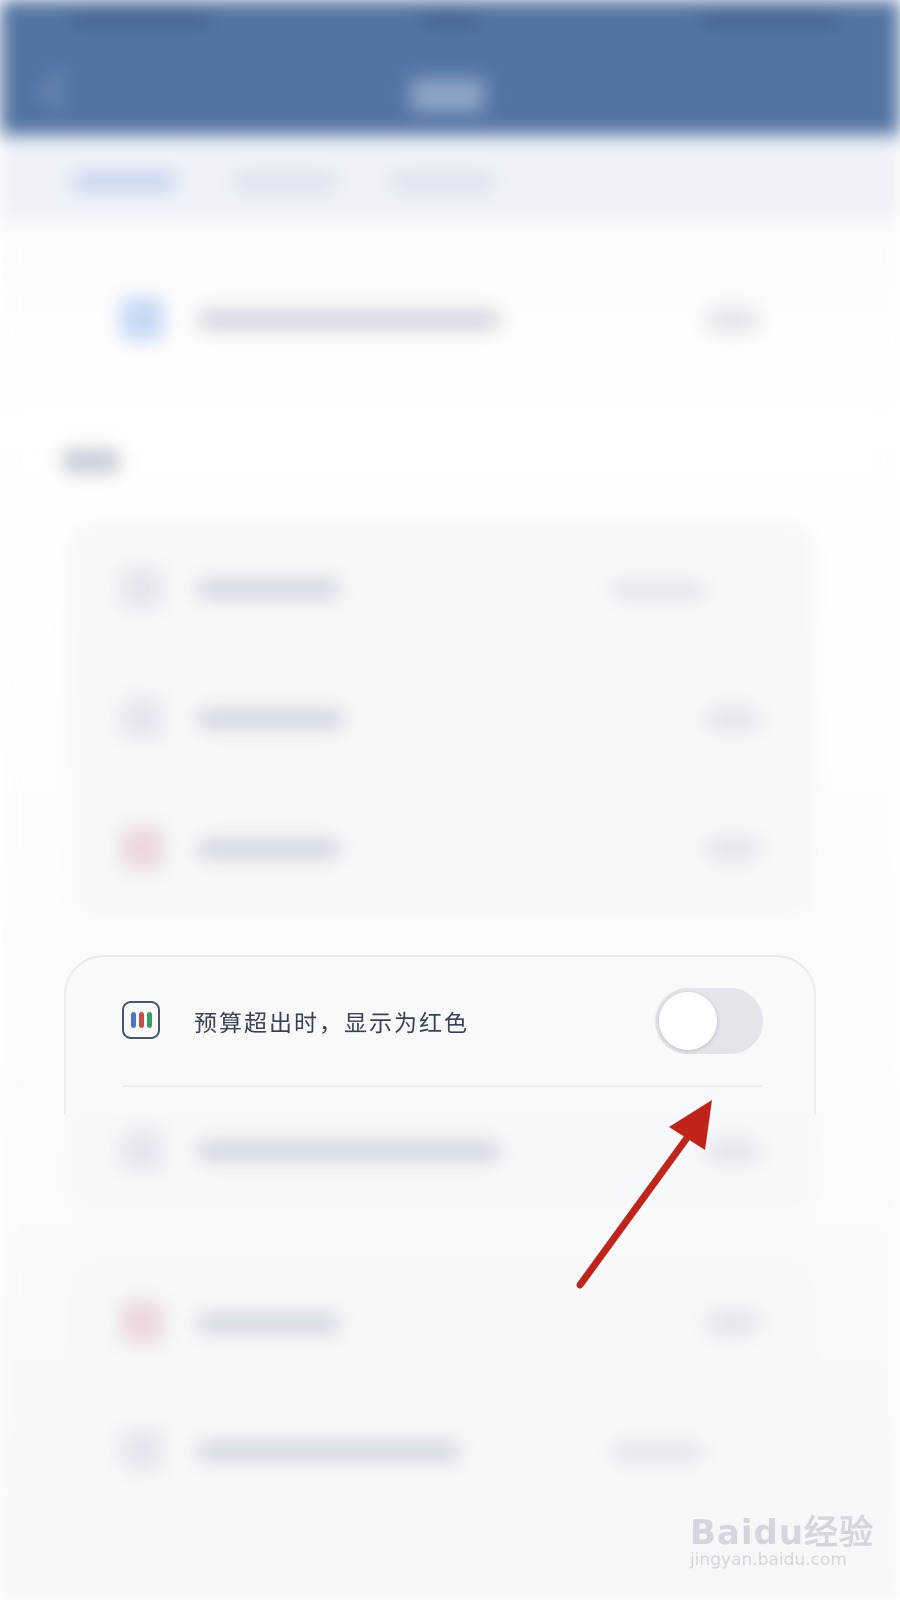 This screenshot has width=900, height=1600. I want to click on blurred-section-title, so click(91, 461).